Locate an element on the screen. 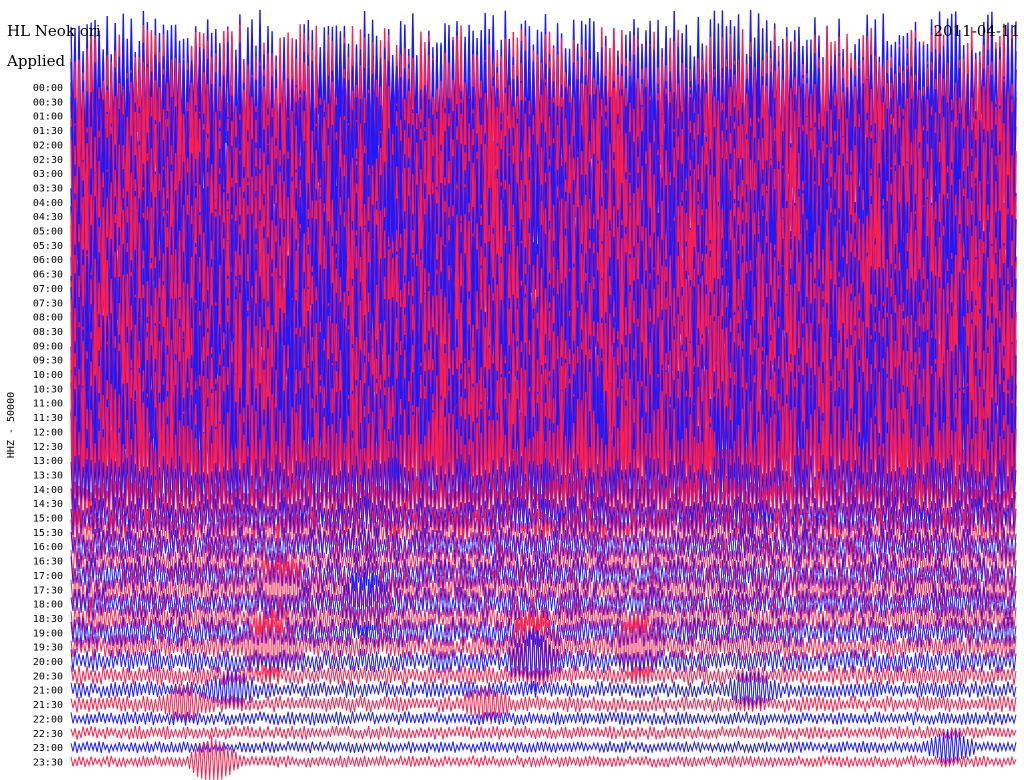  time-tick-label: 11:30 is located at coordinates (48, 418).